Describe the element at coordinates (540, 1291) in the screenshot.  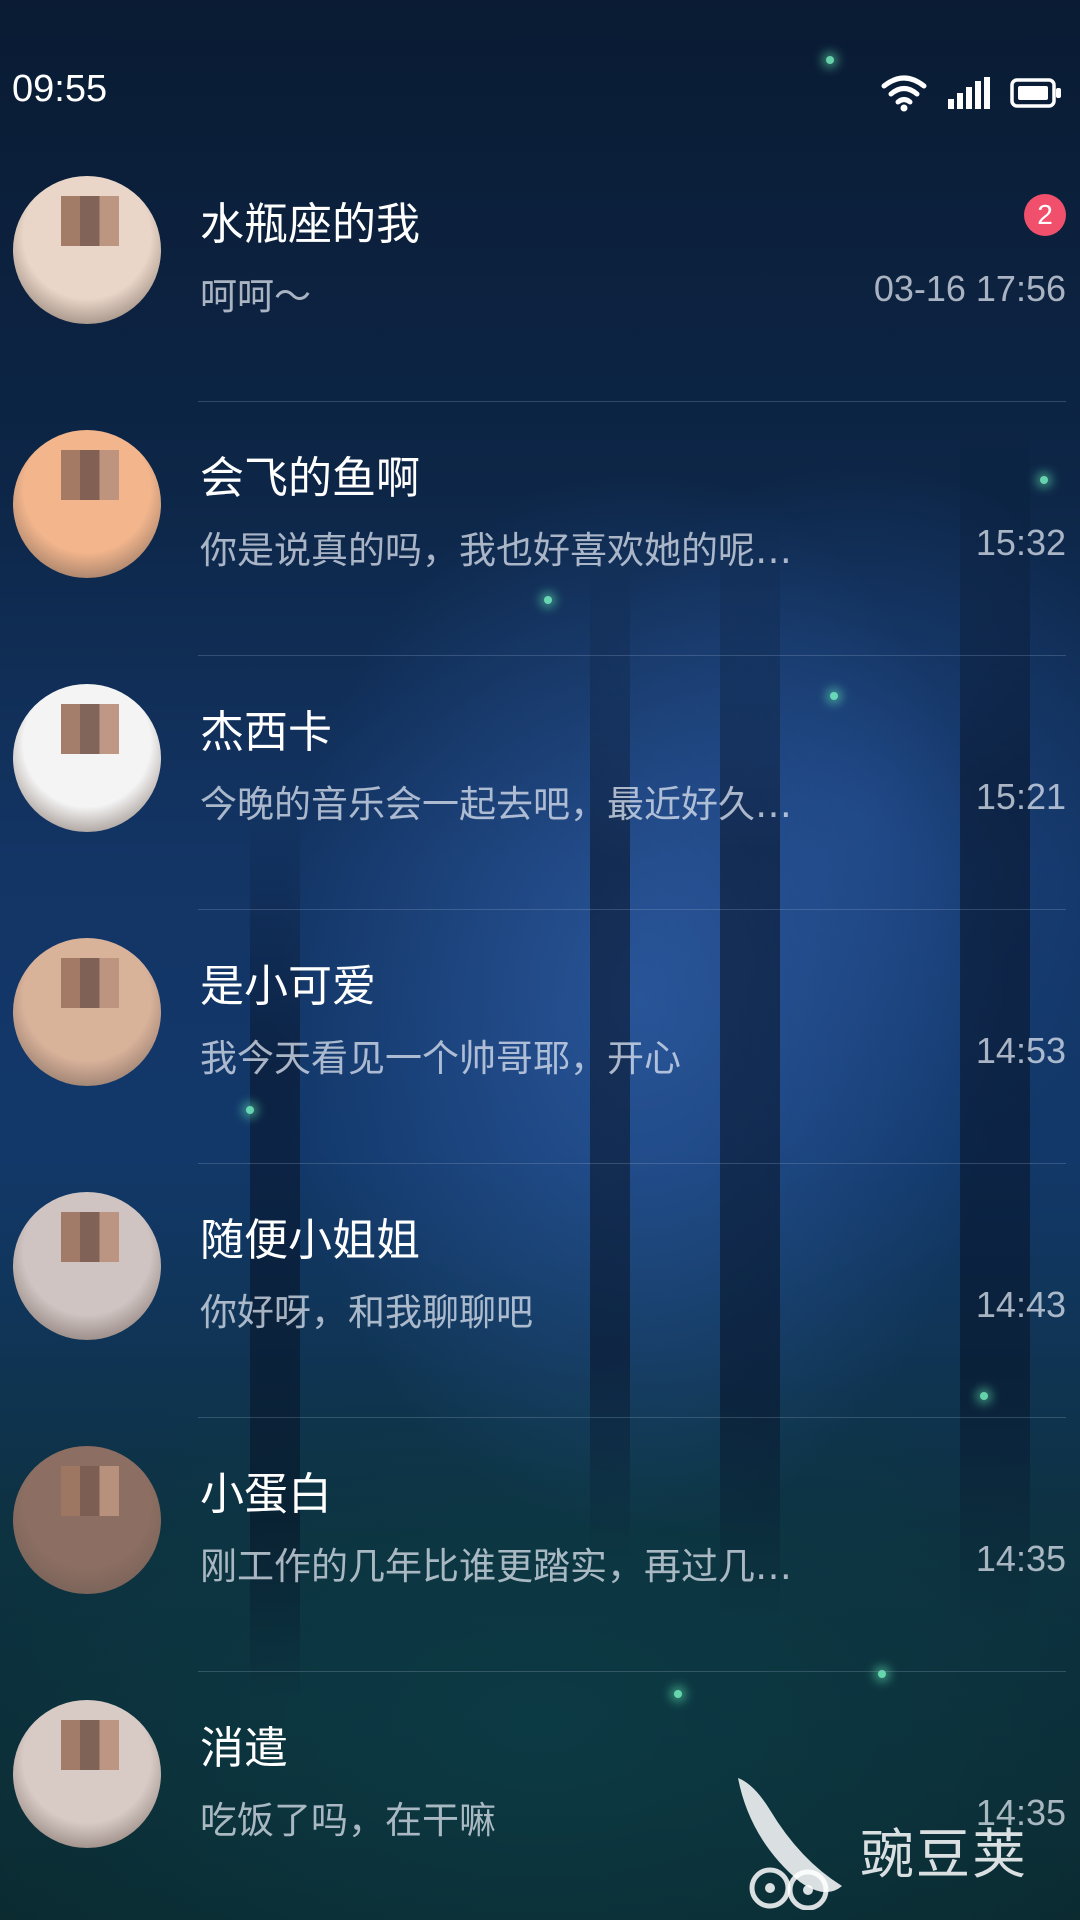
I see `chat-row: 随便小姐姐 你好呀，和我聊聊吧 14:43` at that location.